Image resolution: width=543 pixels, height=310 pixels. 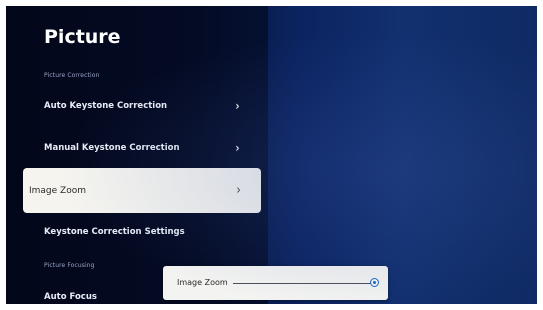 I want to click on section-header-picture-correction: Picture Correction, so click(x=72, y=75).